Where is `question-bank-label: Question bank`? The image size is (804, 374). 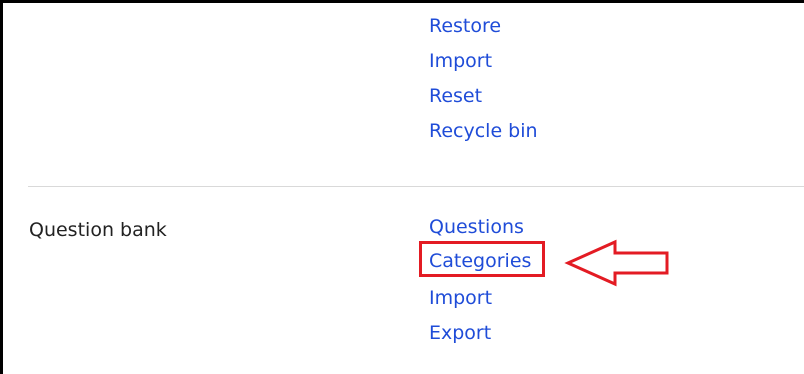 question-bank-label: Question bank is located at coordinates (98, 230).